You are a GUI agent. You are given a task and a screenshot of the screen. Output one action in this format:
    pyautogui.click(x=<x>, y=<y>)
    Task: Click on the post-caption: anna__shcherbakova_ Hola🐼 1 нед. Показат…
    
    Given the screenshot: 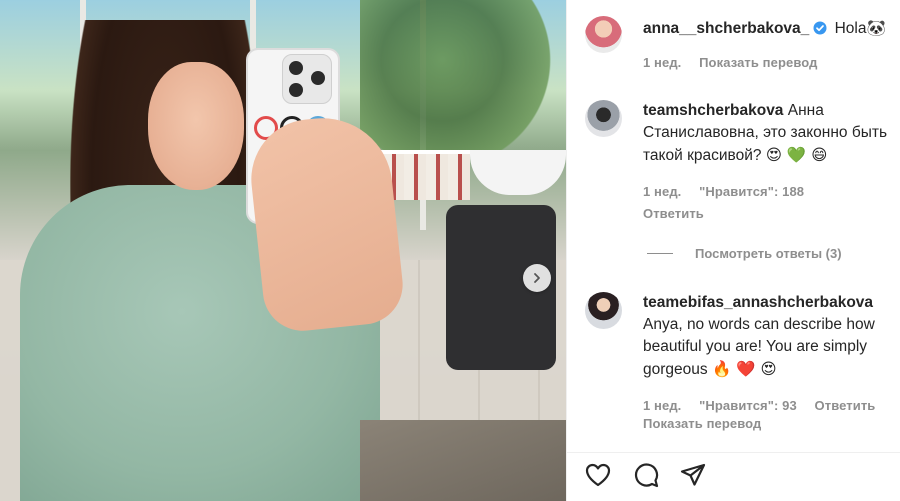 What is the action you would take?
    pyautogui.click(x=740, y=46)
    